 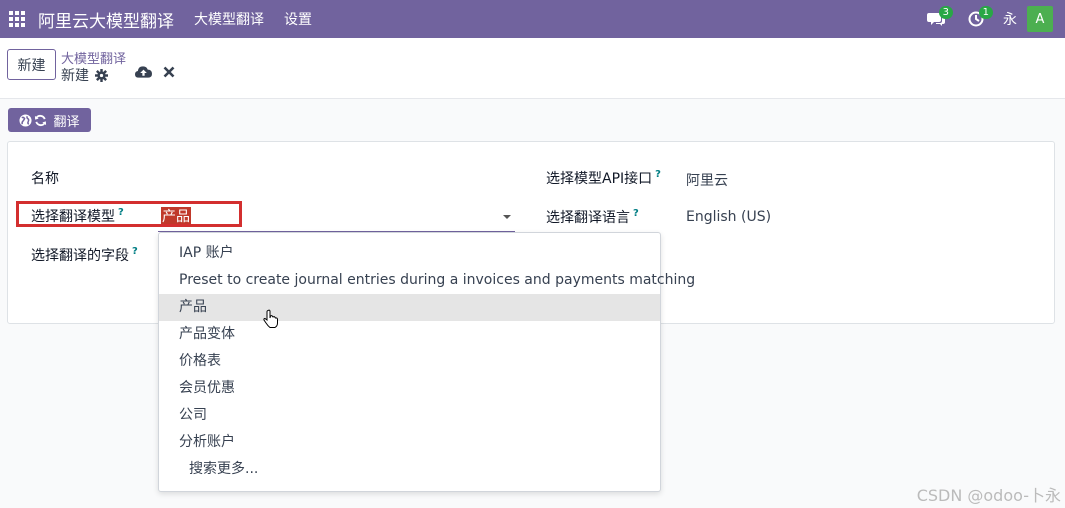 What do you see at coordinates (49, 120) in the screenshot?
I see `translate-button: 翻译` at bounding box center [49, 120].